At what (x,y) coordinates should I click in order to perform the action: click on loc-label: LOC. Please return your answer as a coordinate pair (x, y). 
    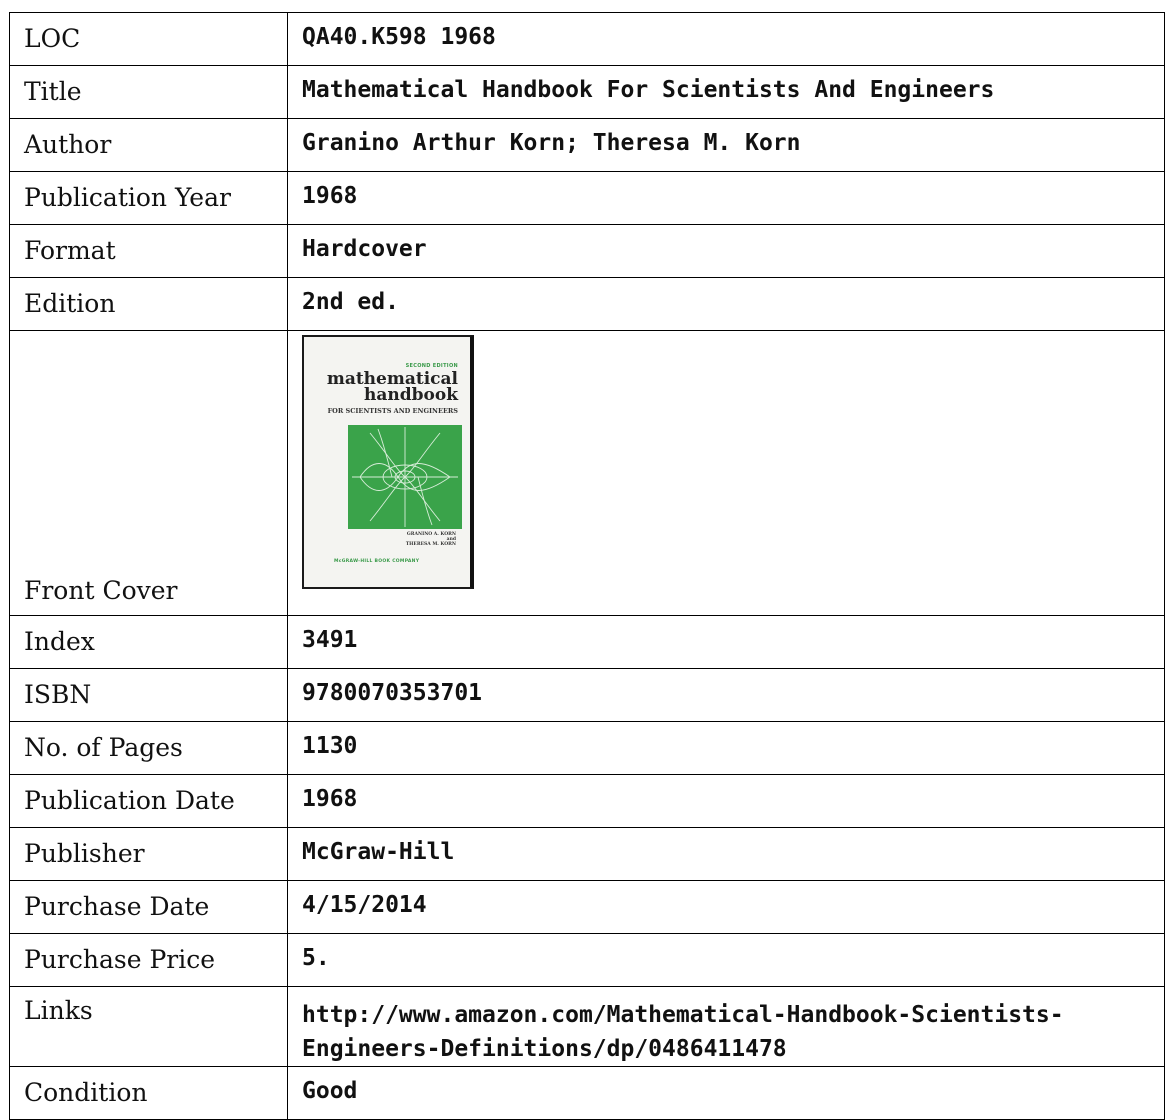
    Looking at the image, I should click on (148, 39).